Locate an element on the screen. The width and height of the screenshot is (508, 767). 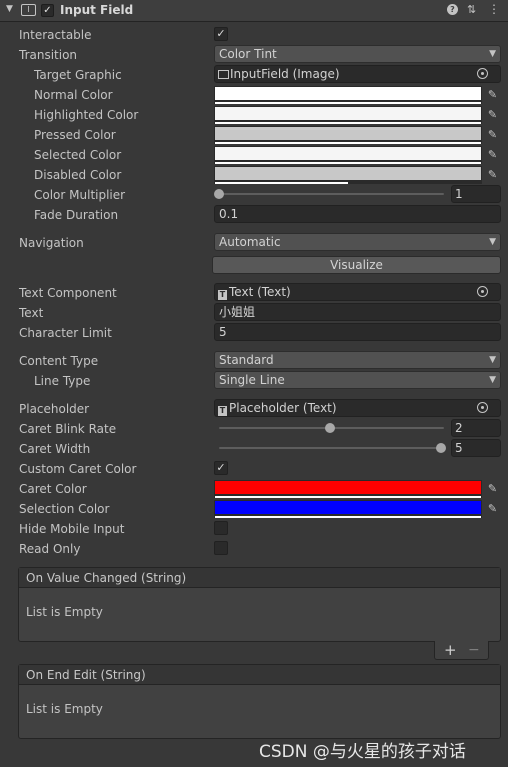
highlighted-color-field is located at coordinates (348, 115).